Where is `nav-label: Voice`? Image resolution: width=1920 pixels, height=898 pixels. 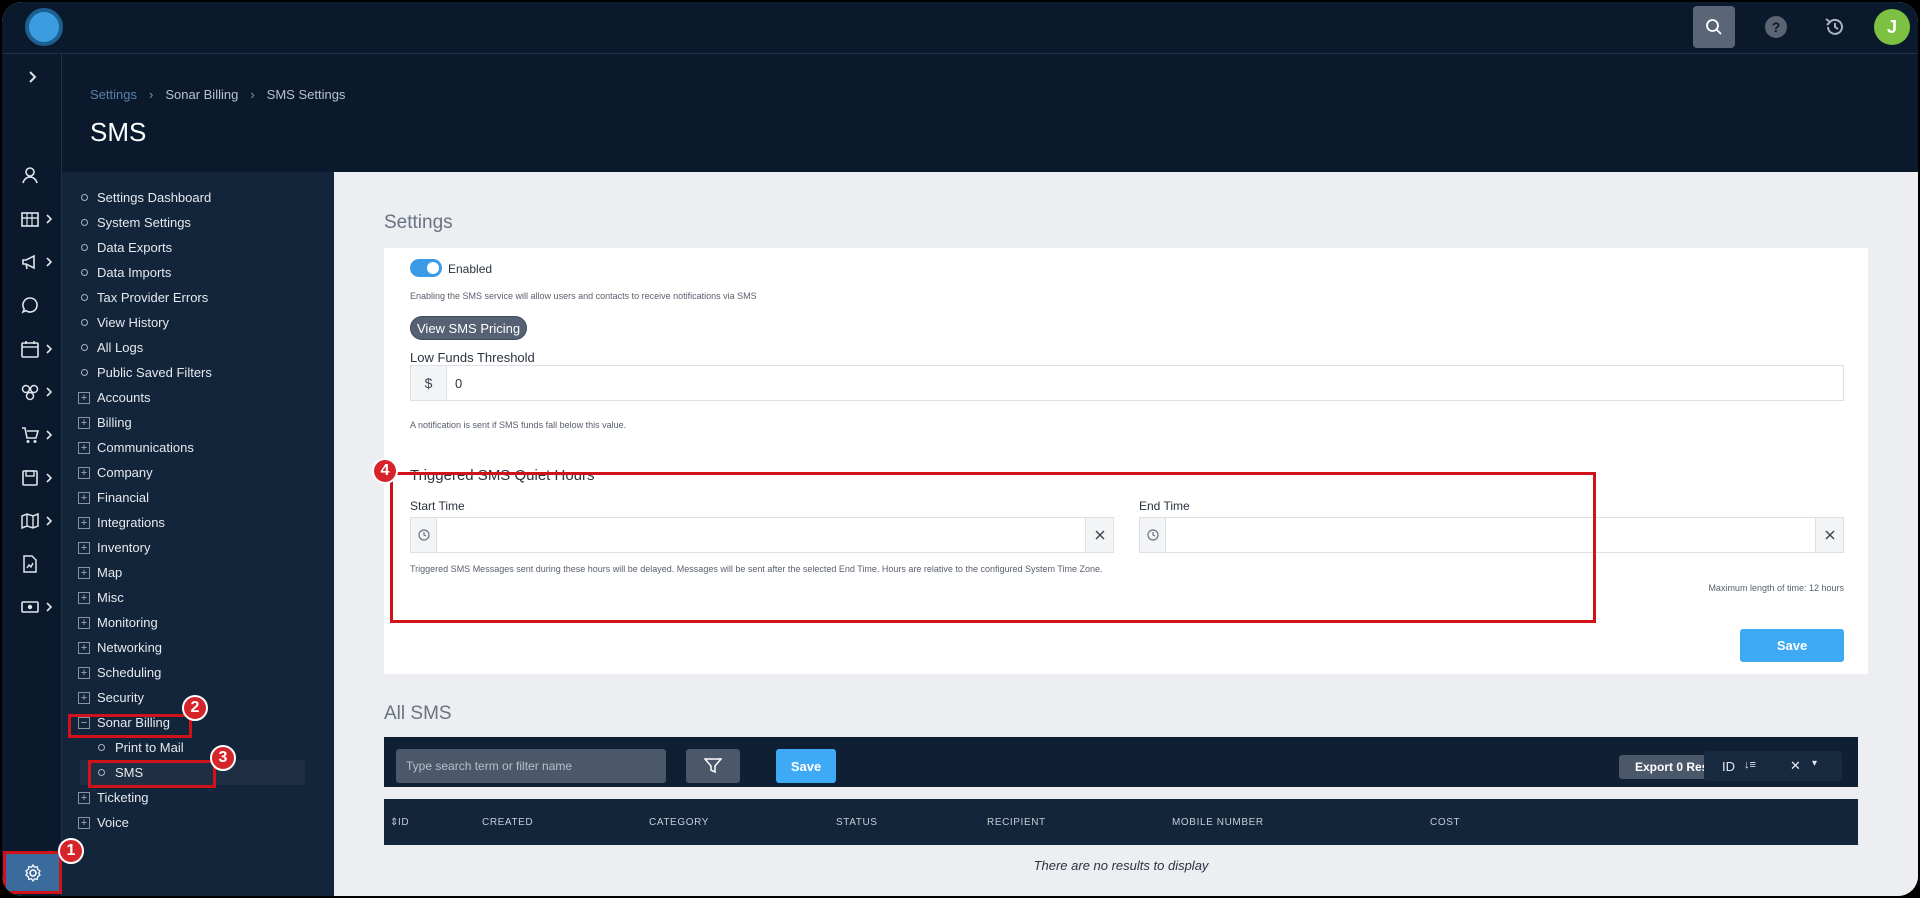 nav-label: Voice is located at coordinates (113, 822).